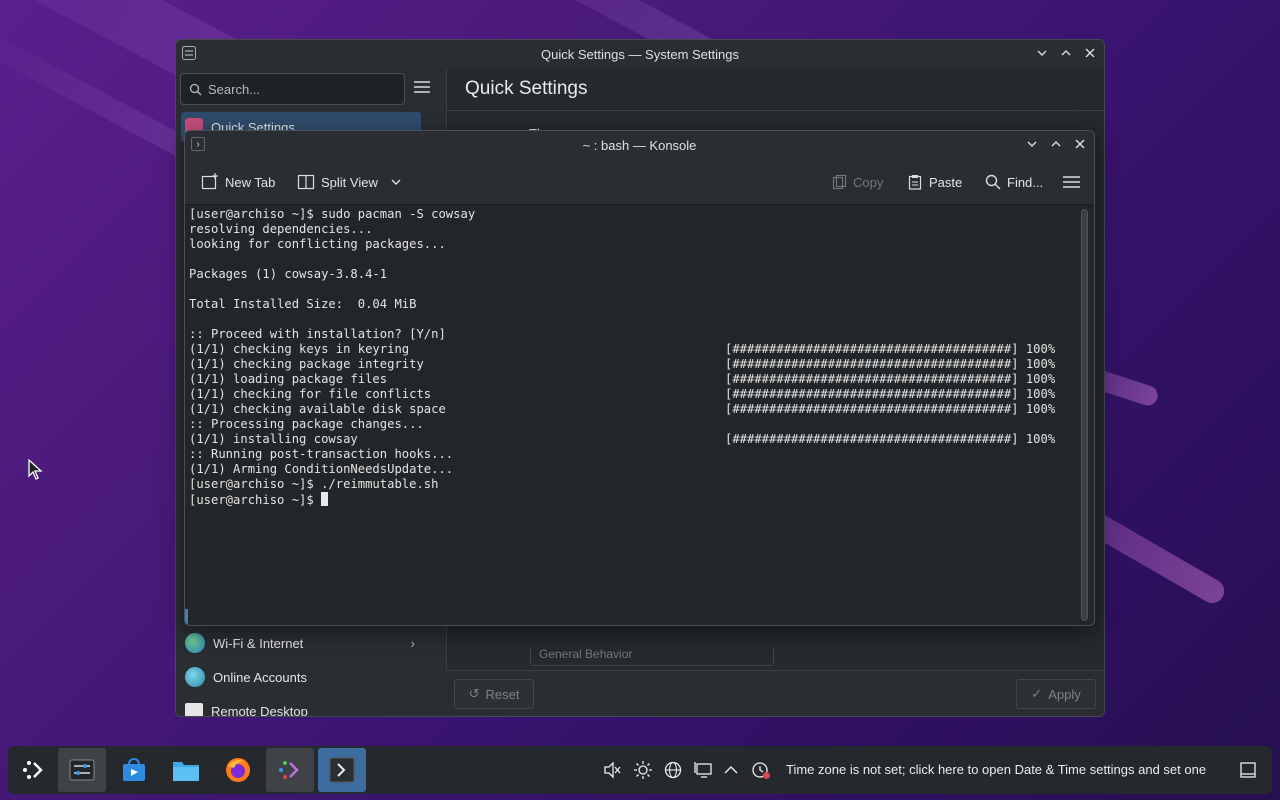  I want to click on volume-muted-icon, so click(612, 770).